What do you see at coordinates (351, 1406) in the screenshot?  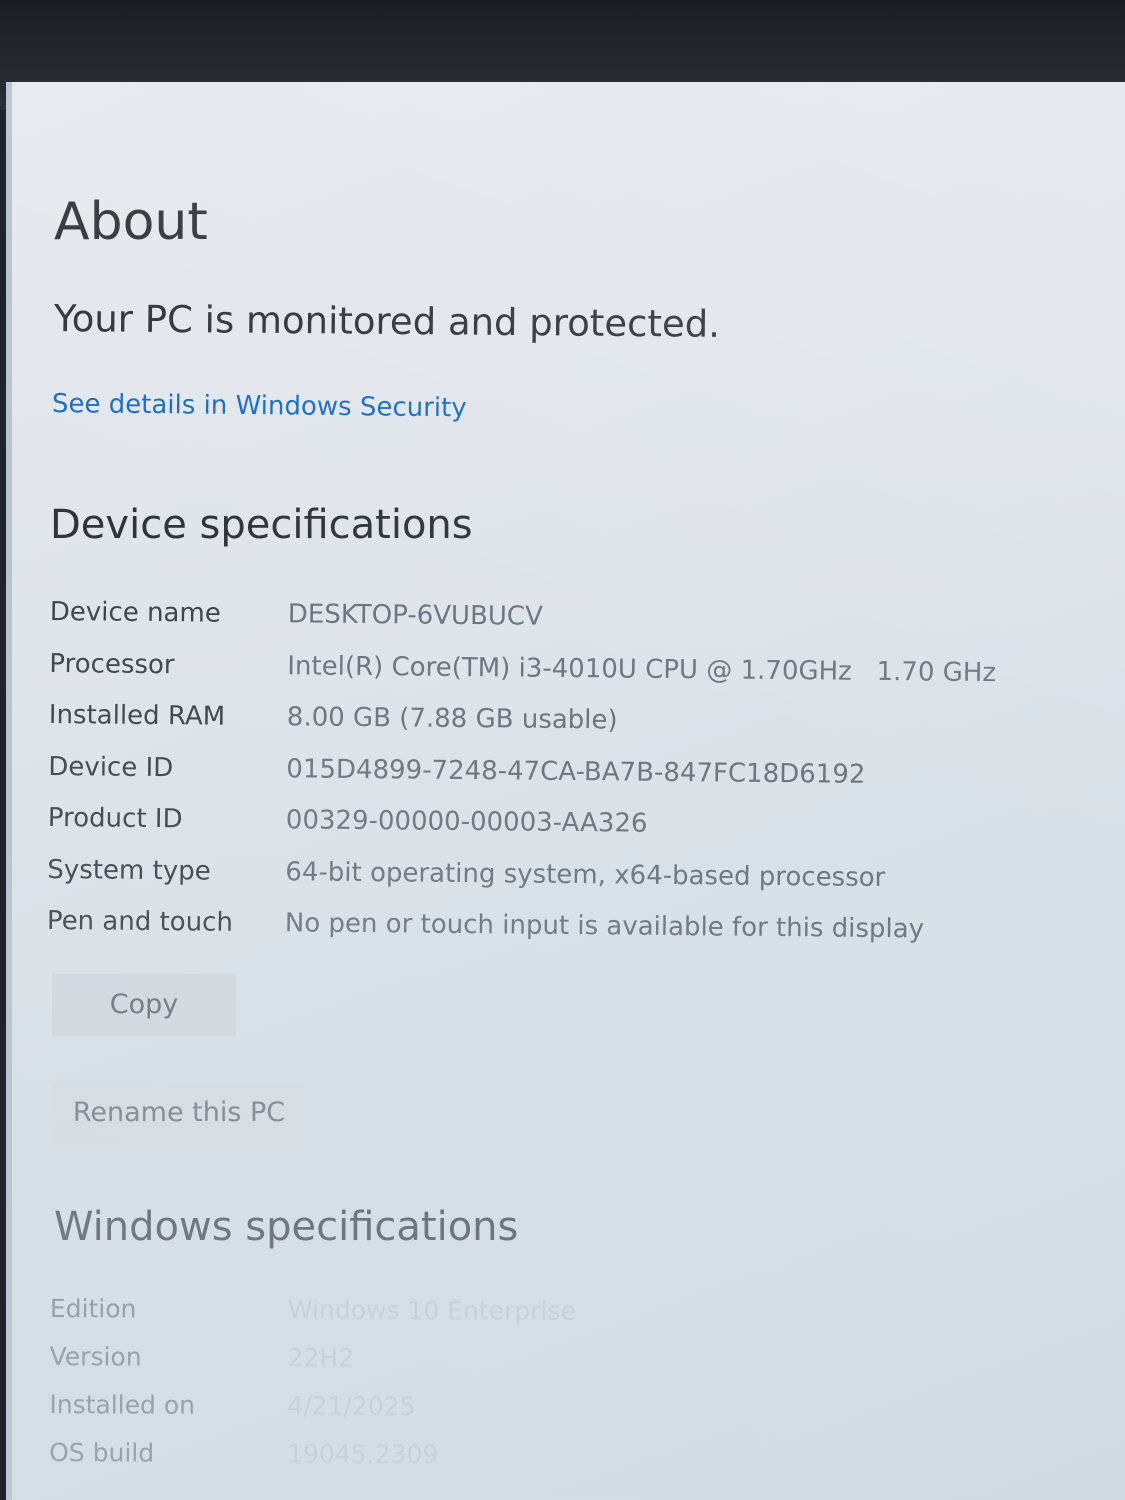 I see `spec-value: 4/21/2025` at bounding box center [351, 1406].